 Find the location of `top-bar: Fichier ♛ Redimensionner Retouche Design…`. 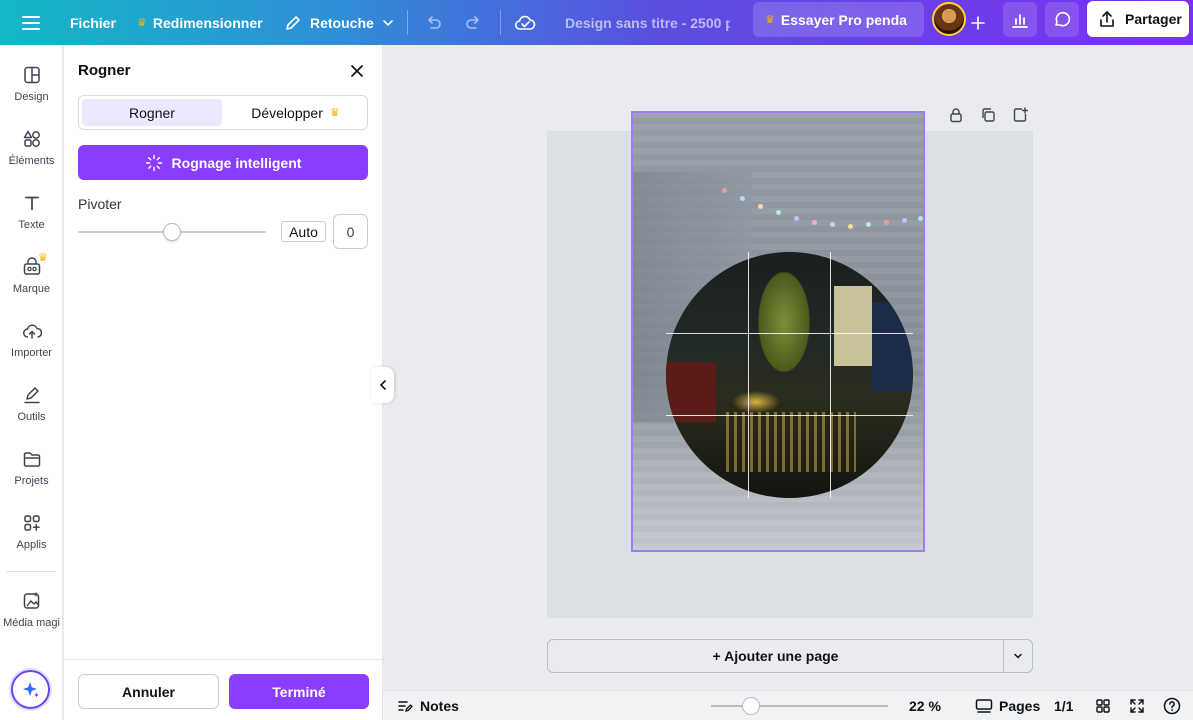

top-bar: Fichier ♛ Redimensionner Retouche Design… is located at coordinates (596, 22).